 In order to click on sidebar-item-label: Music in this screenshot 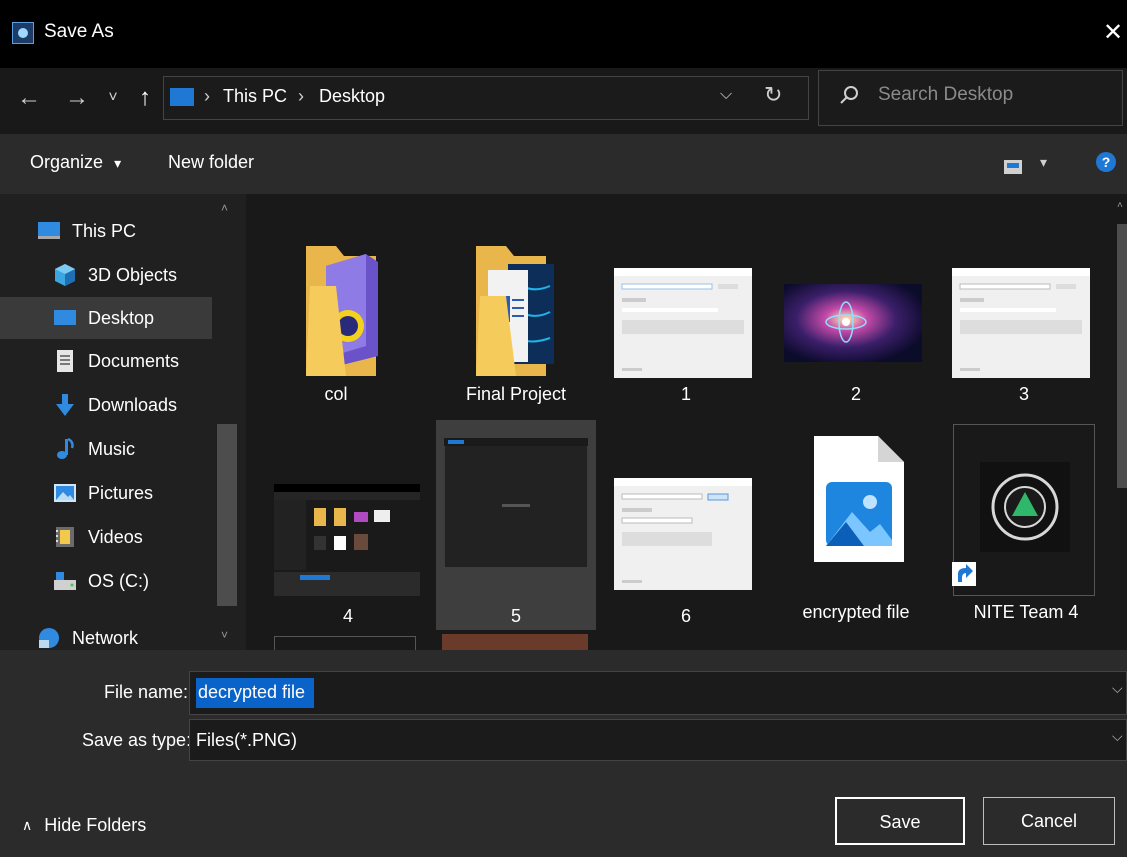, I will do `click(112, 448)`.